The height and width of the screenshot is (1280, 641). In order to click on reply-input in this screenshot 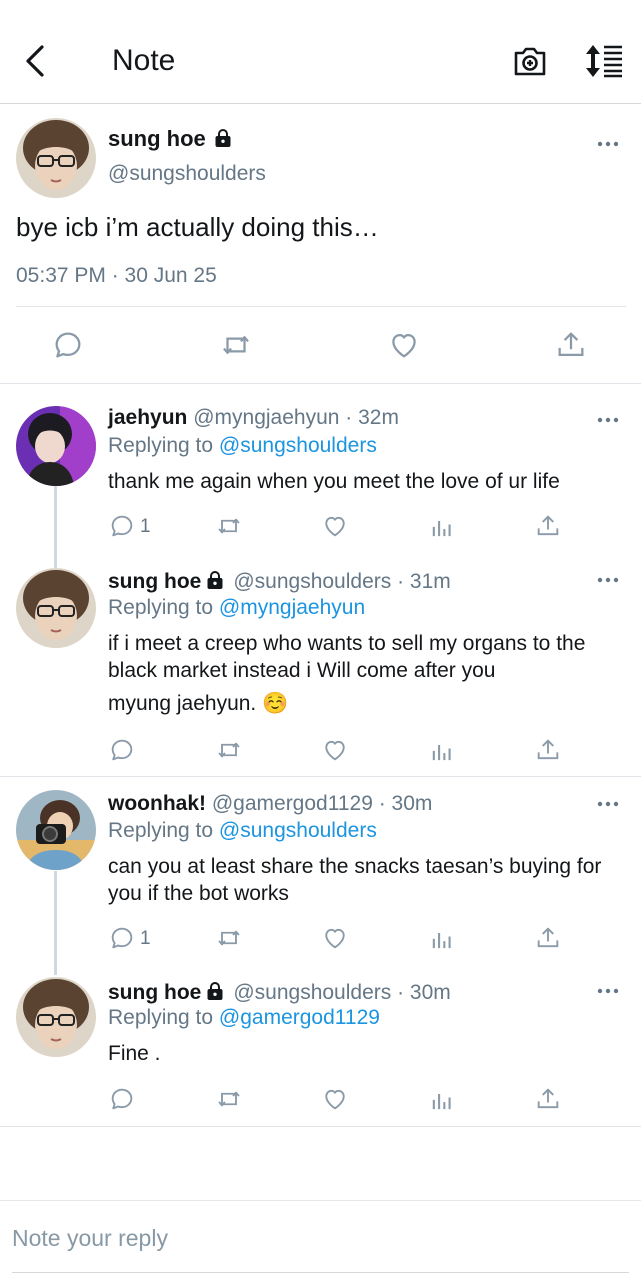, I will do `click(317, 1238)`.